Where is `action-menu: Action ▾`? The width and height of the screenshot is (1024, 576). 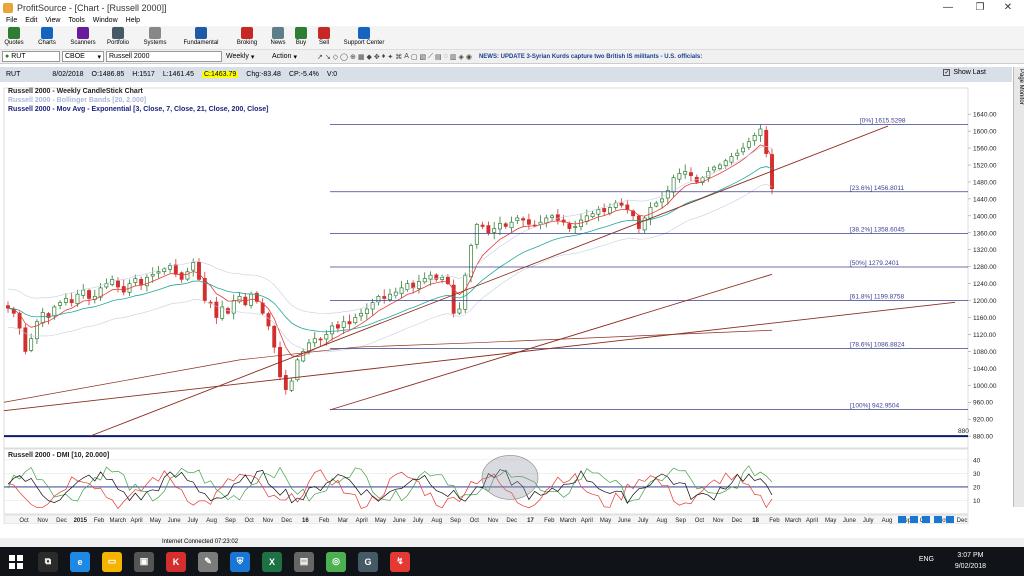
action-menu: Action ▾ is located at coordinates (292, 56).